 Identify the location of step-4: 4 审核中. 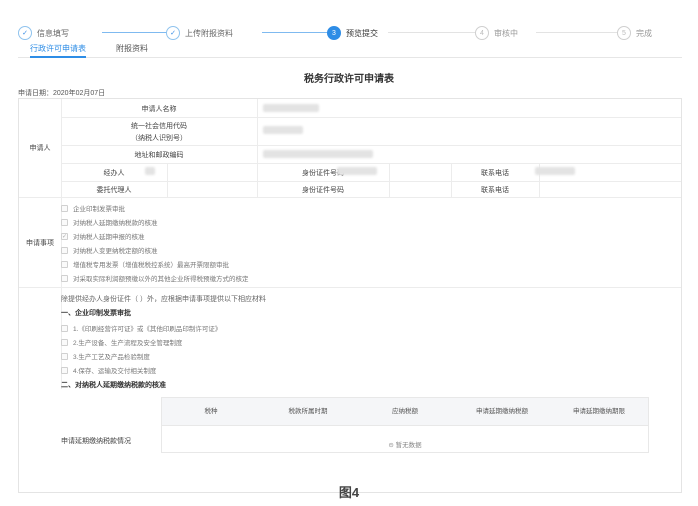
(496, 33).